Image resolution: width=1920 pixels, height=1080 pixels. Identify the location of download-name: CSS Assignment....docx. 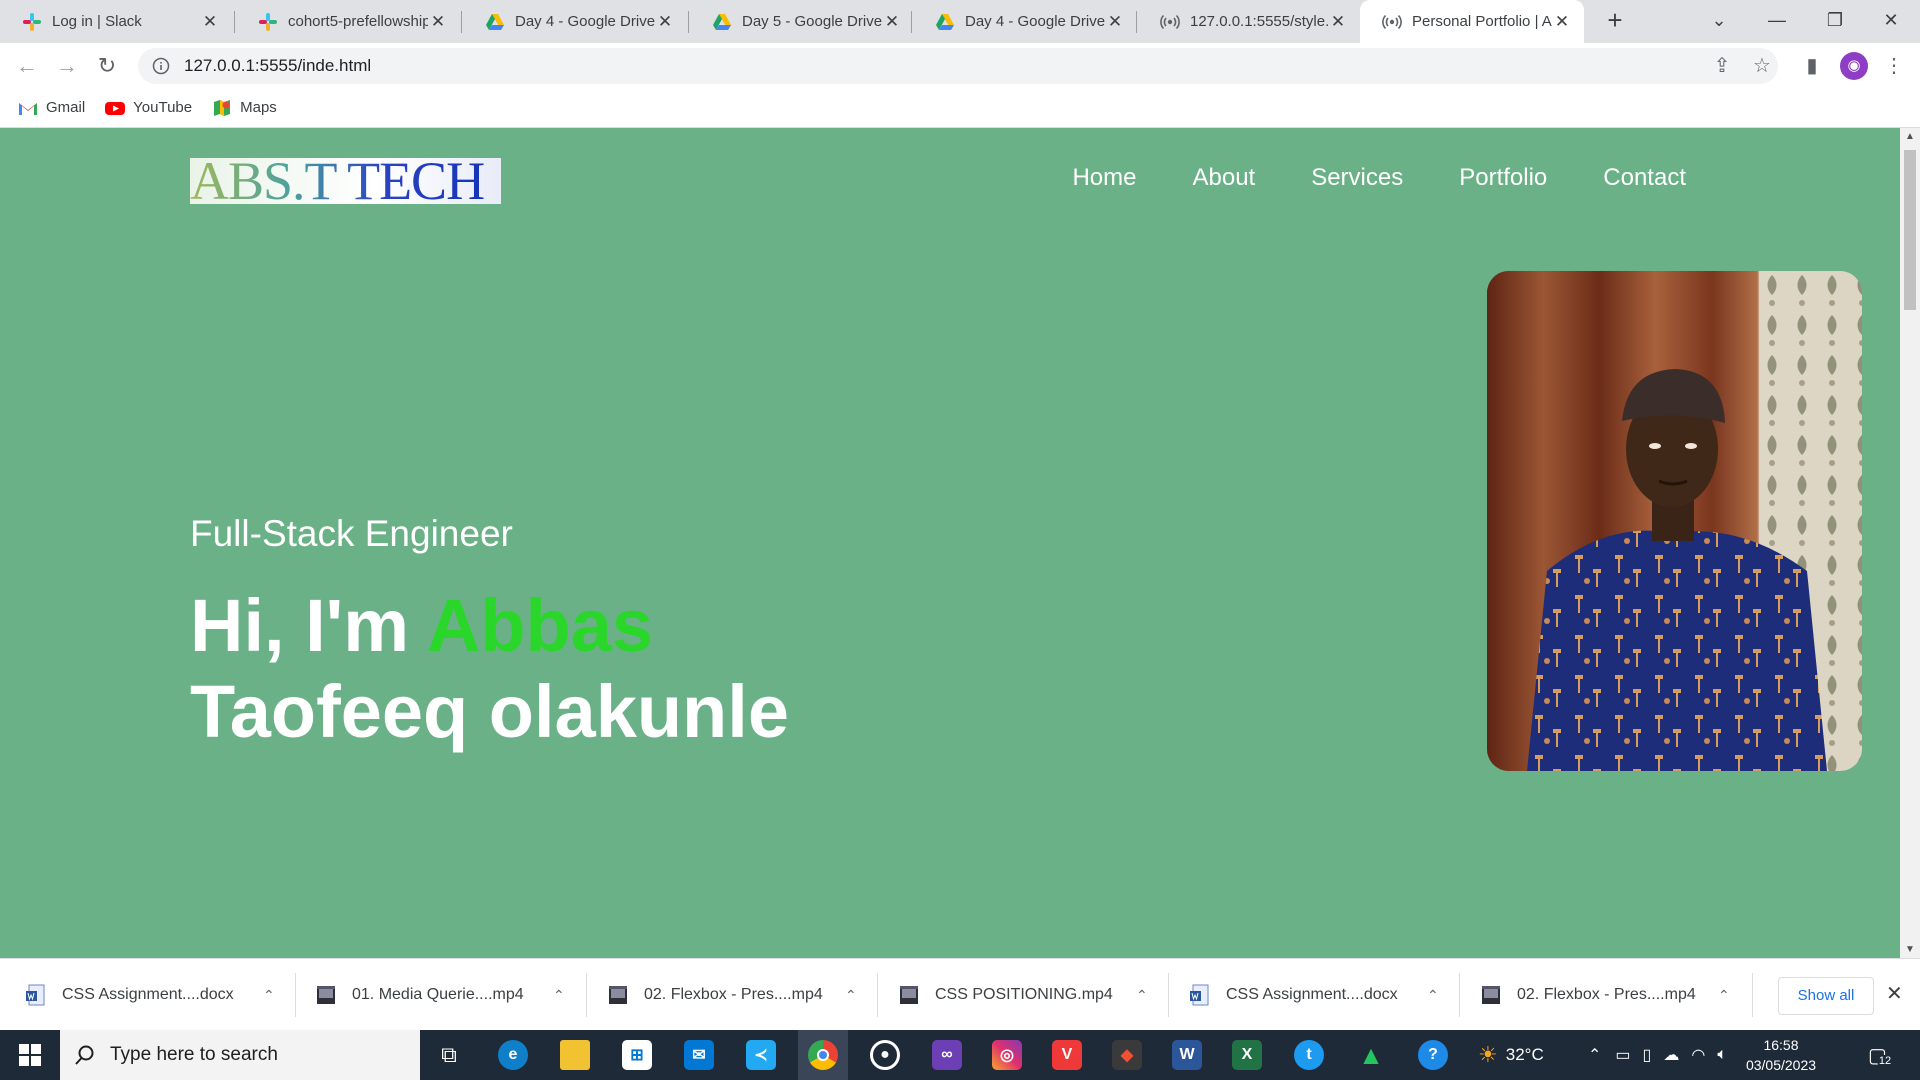
(148, 994).